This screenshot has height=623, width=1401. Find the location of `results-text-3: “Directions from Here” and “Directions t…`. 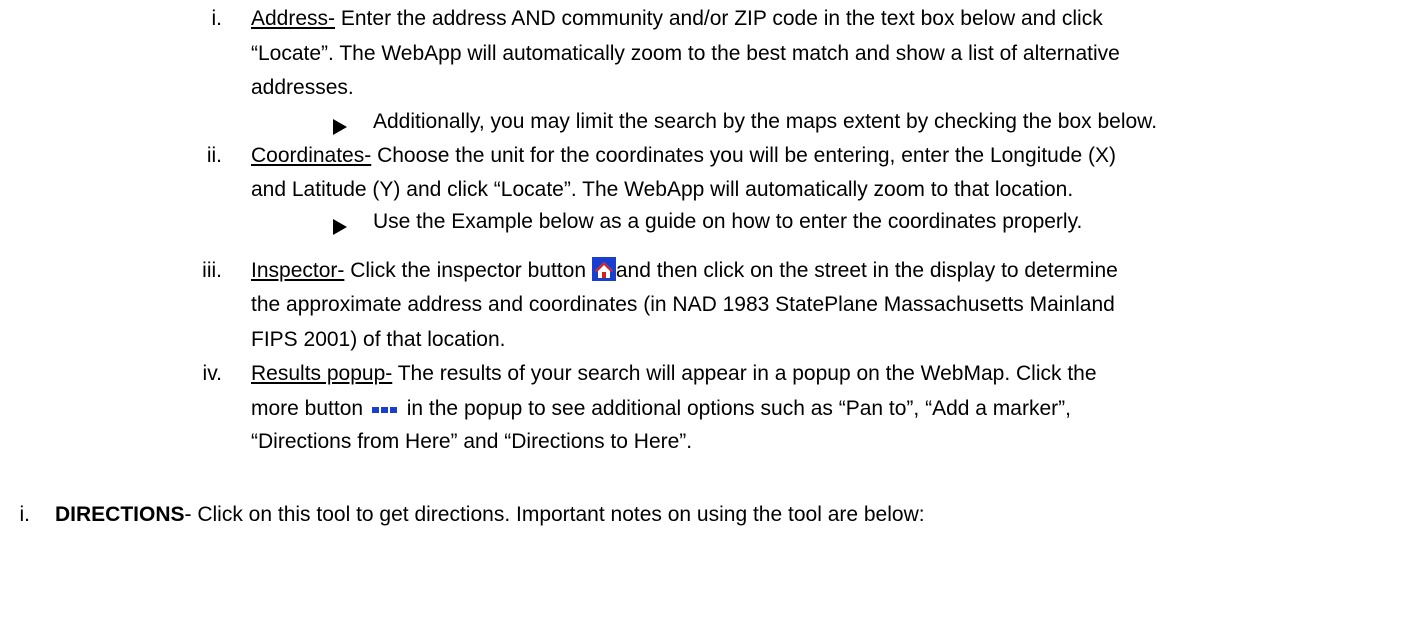

results-text-3: “Directions from Here” and “Directions t… is located at coordinates (472, 441).